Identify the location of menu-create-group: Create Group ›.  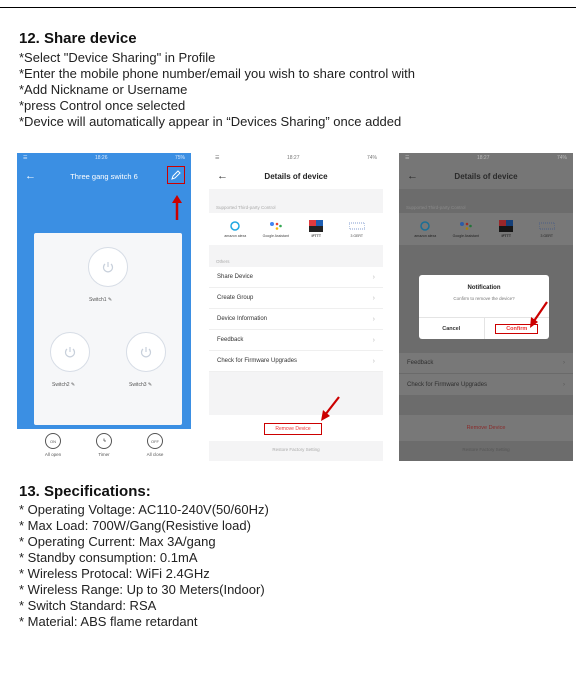
(296, 298).